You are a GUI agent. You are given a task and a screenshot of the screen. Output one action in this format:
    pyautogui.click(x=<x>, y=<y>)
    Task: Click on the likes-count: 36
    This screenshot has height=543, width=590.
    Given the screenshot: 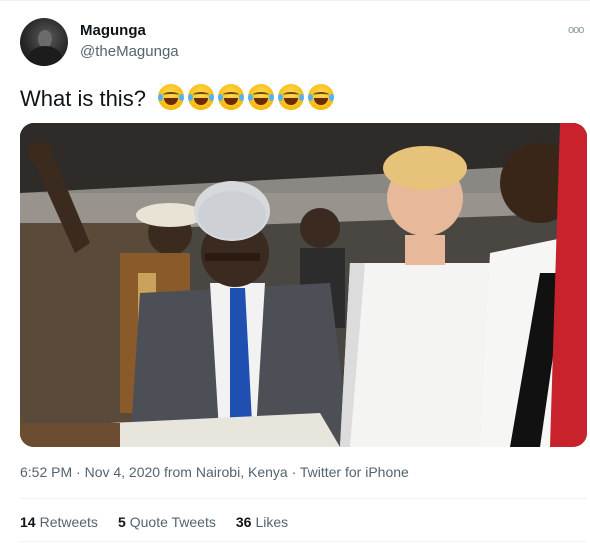 What is the action you would take?
    pyautogui.click(x=243, y=522)
    